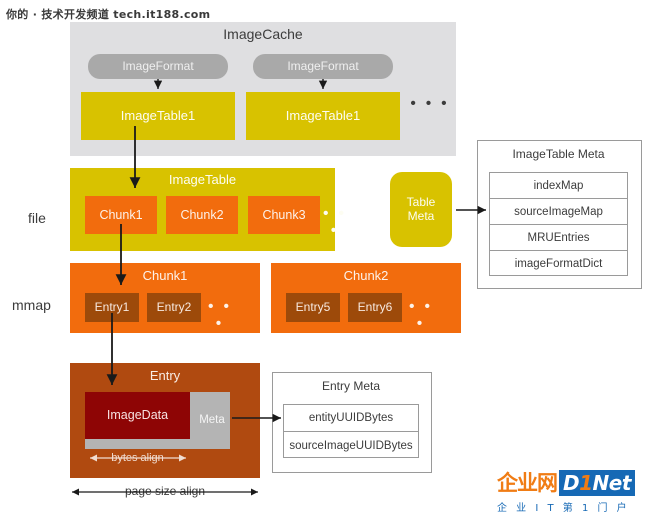 This screenshot has width=670, height=516. What do you see at coordinates (220, 315) in the screenshot?
I see `mmap-chunk-ellipsis-1: • • •` at bounding box center [220, 315].